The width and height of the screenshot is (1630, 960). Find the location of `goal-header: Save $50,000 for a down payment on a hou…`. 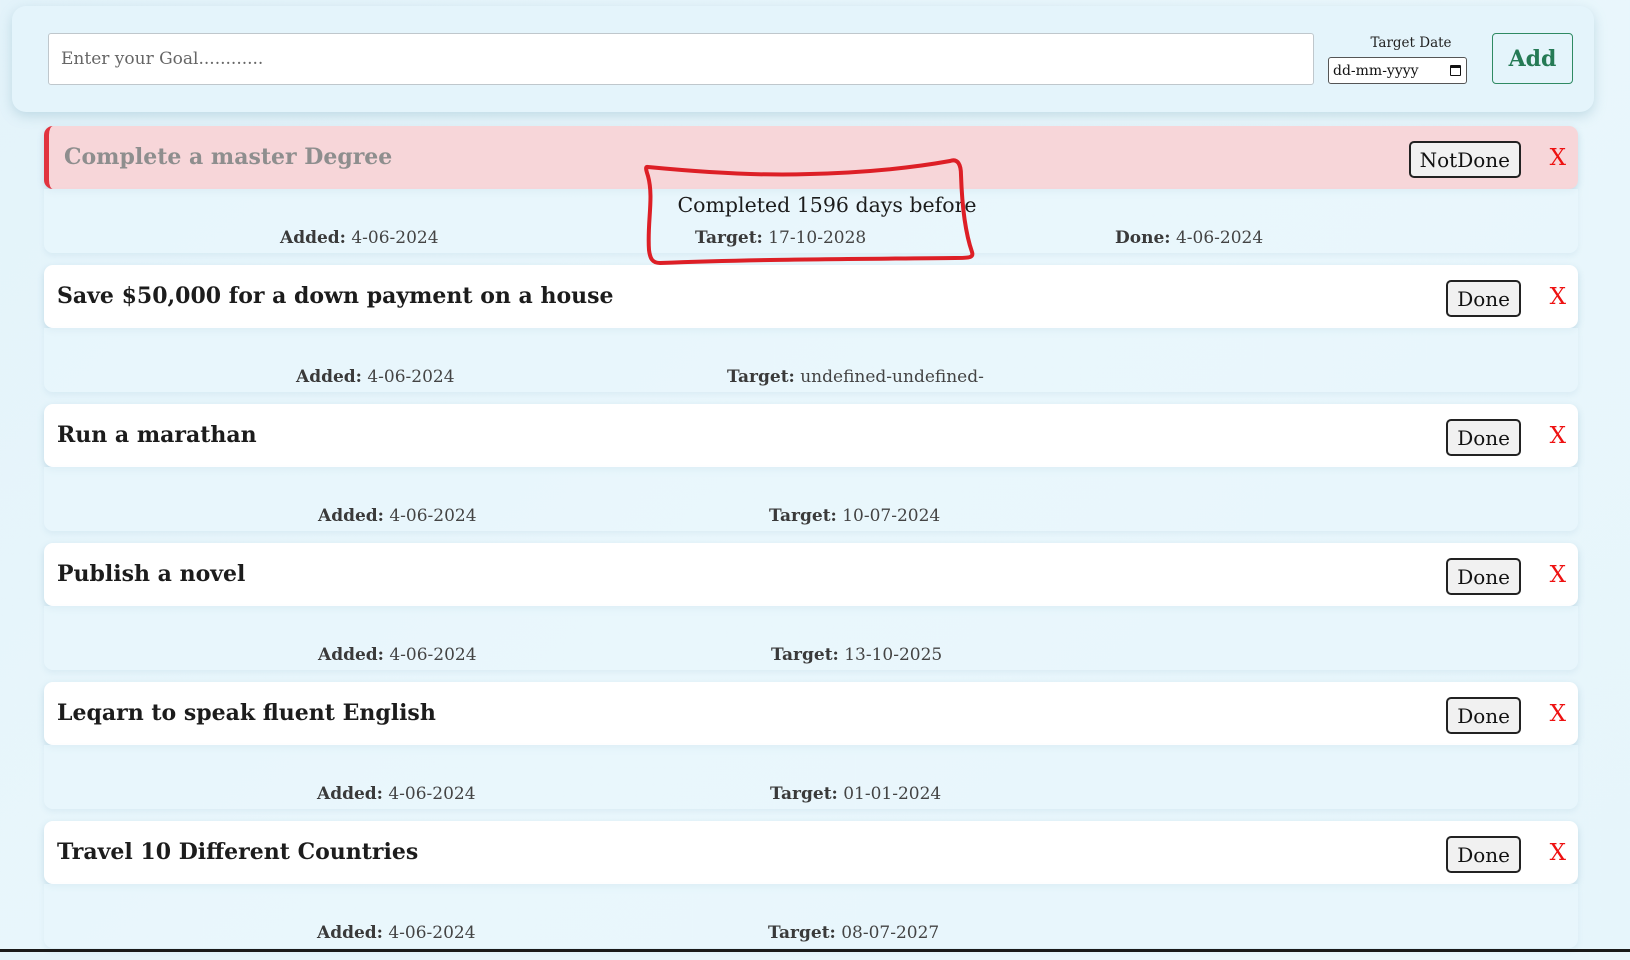

goal-header: Save $50,000 for a down payment on a hou… is located at coordinates (811, 296).